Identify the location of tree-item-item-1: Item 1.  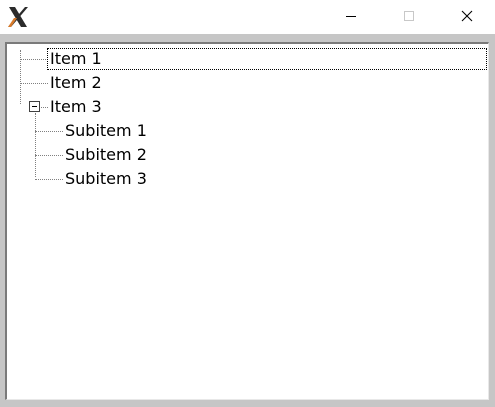
(267, 59).